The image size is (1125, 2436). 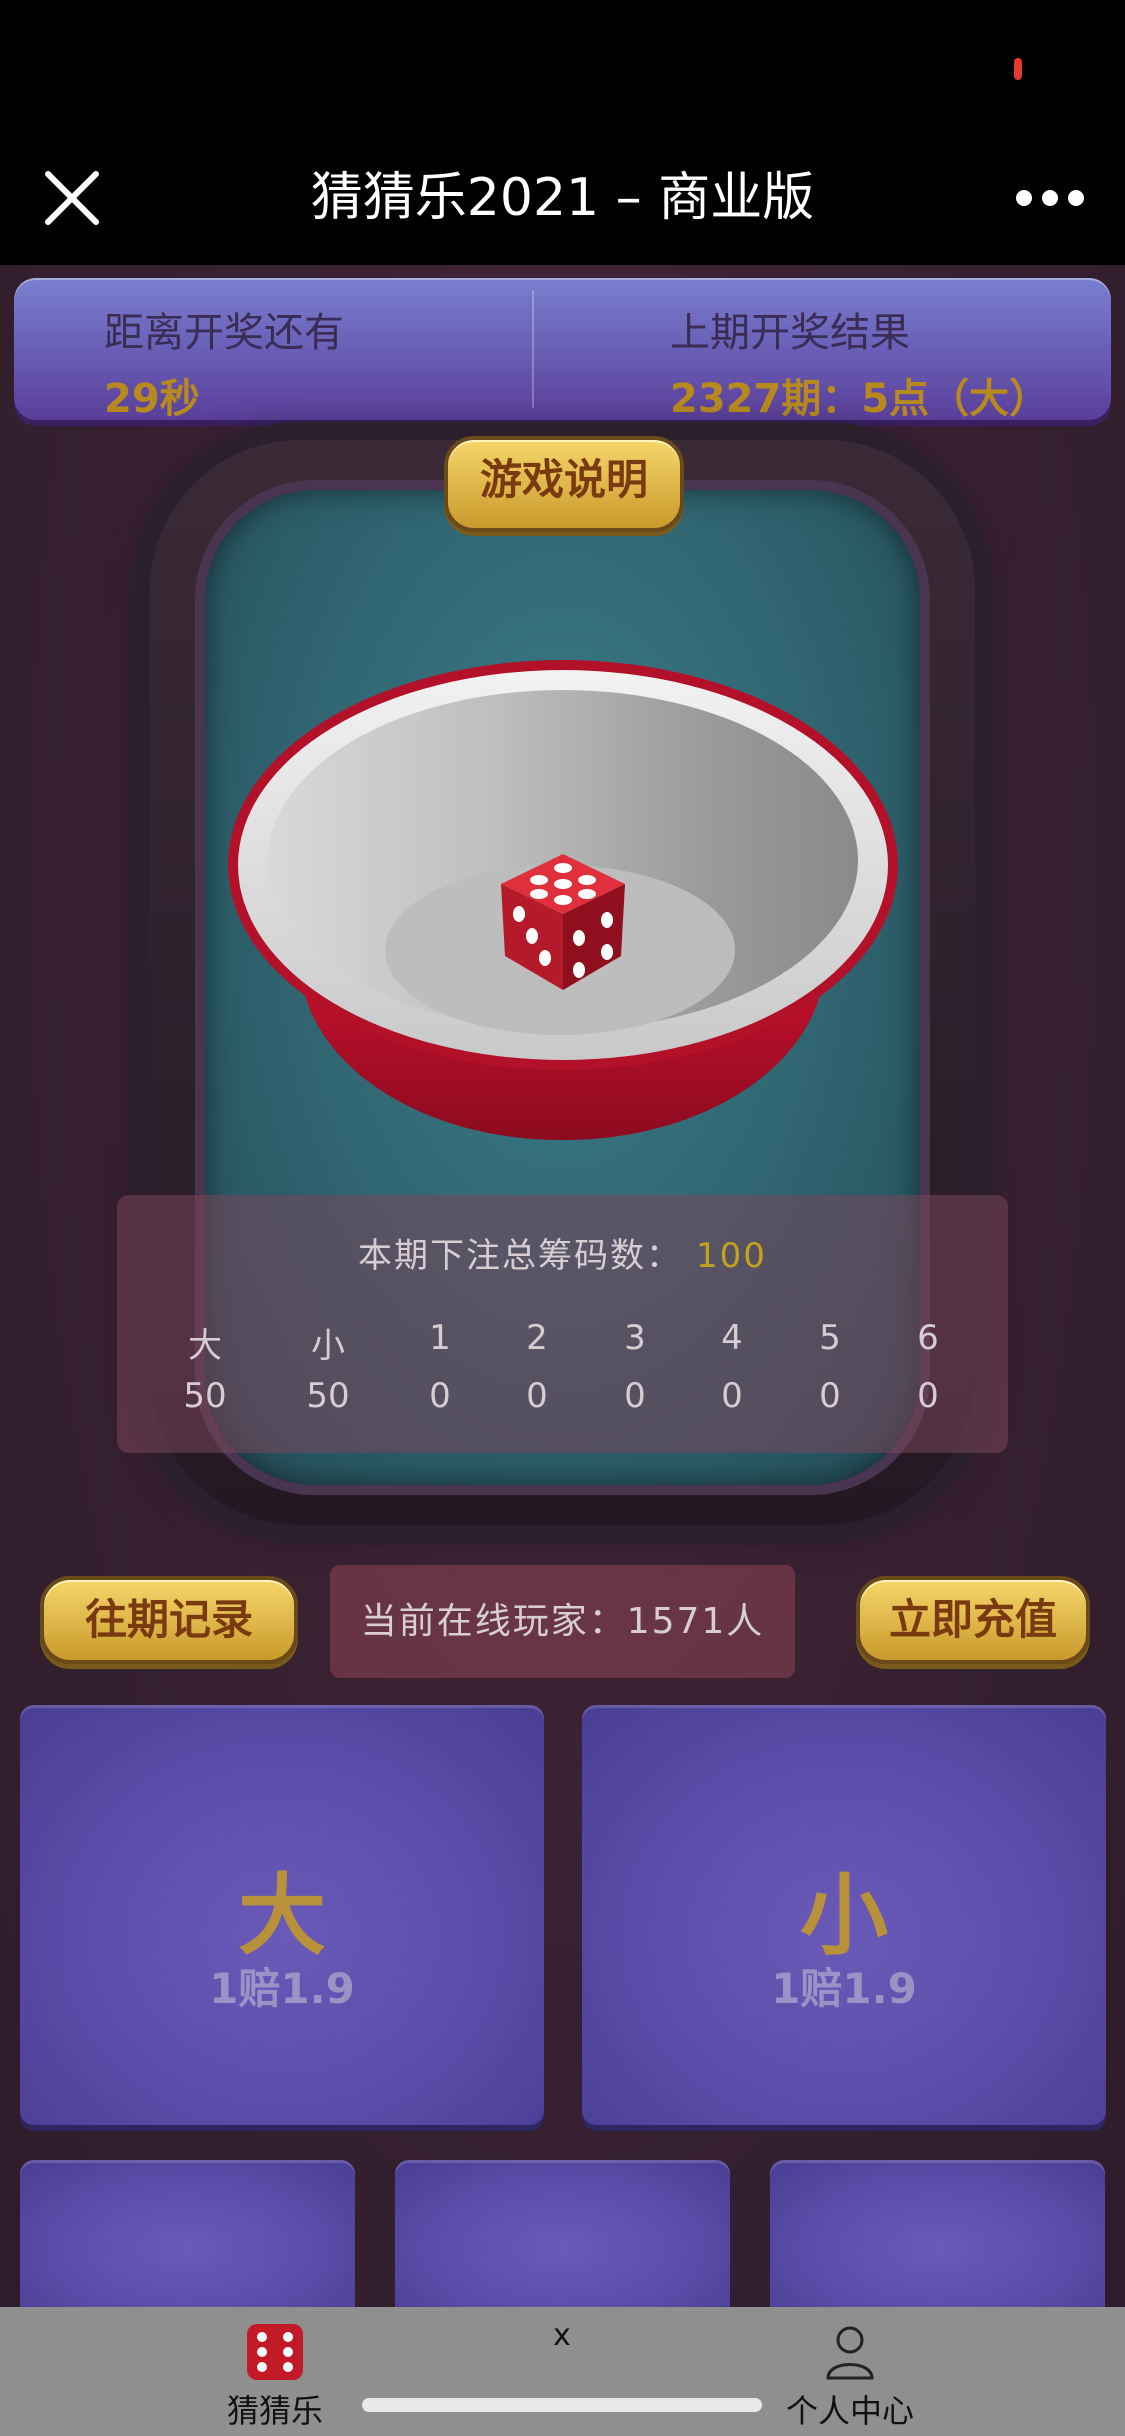 What do you see at coordinates (520, 1256) in the screenshot?
I see `bet-stats-label: 本期下注总筹码数：` at bounding box center [520, 1256].